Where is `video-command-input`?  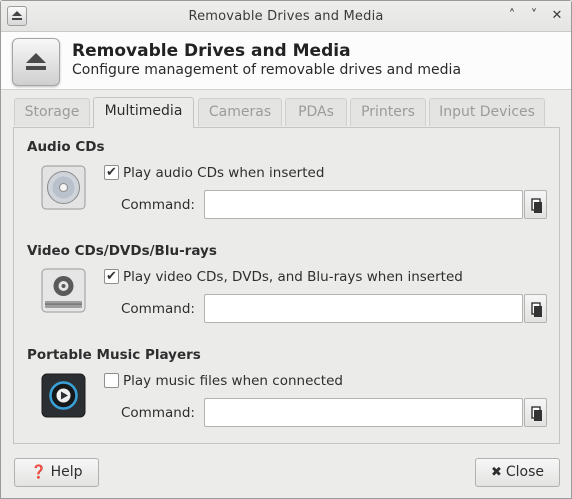 video-command-input is located at coordinates (363, 308).